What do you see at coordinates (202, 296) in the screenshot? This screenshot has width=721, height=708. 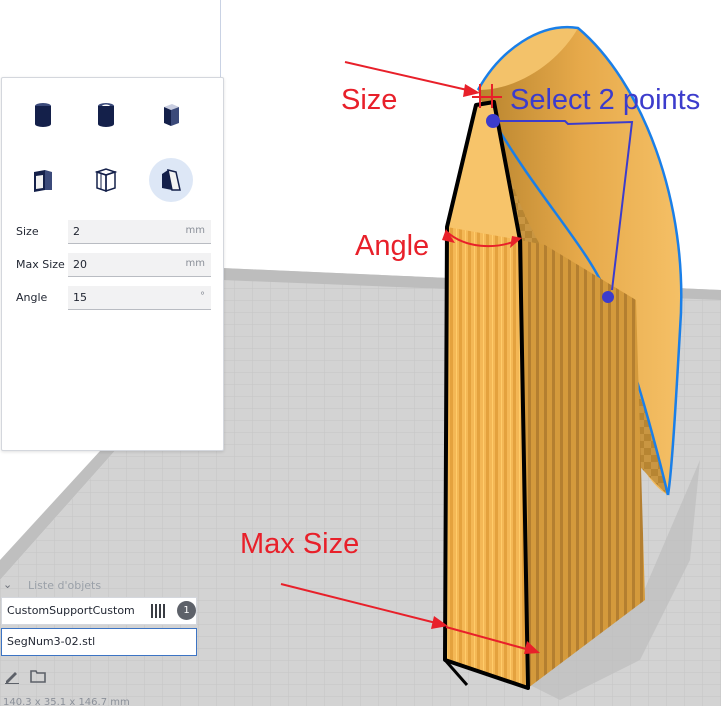 I see `angle-unit: °` at bounding box center [202, 296].